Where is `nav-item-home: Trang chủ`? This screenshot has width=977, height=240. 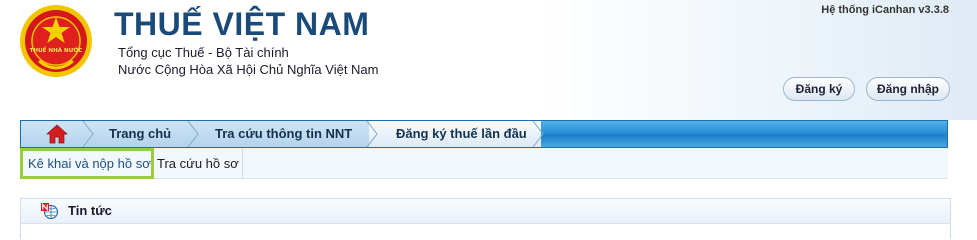 nav-item-home: Trang chủ is located at coordinates (140, 134).